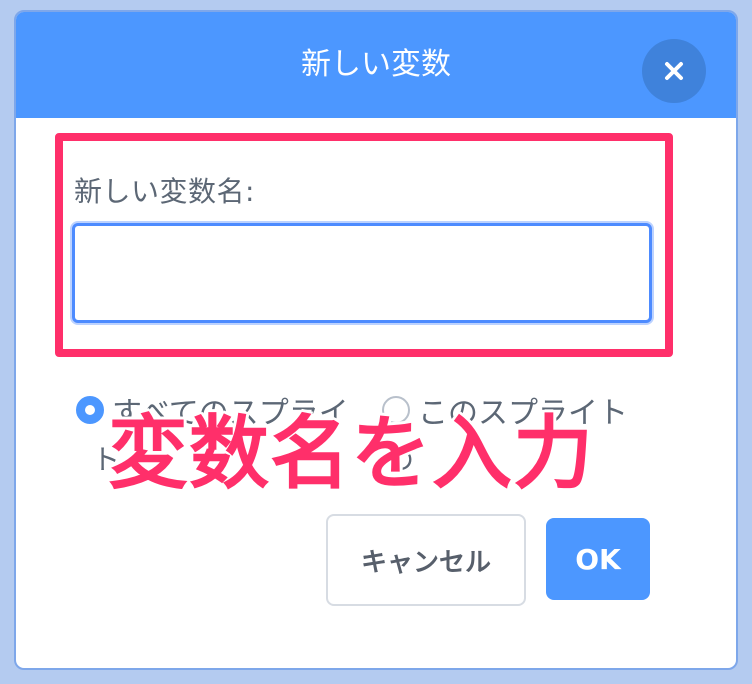 The height and width of the screenshot is (684, 752). I want to click on annotation-overlay-text: 変数名を入力, so click(351, 453).